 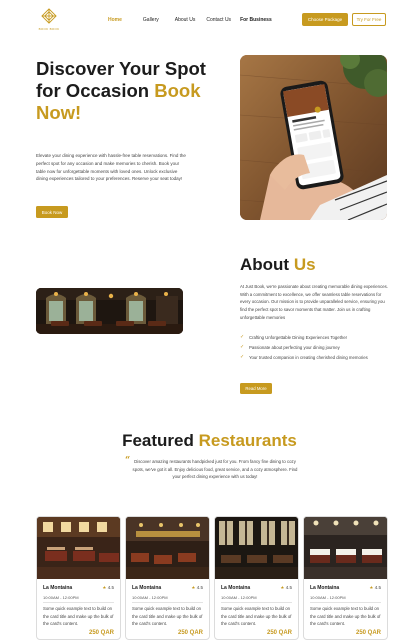 What do you see at coordinates (369, 19) in the screenshot?
I see `try-for-free-button: Try For Free` at bounding box center [369, 19].